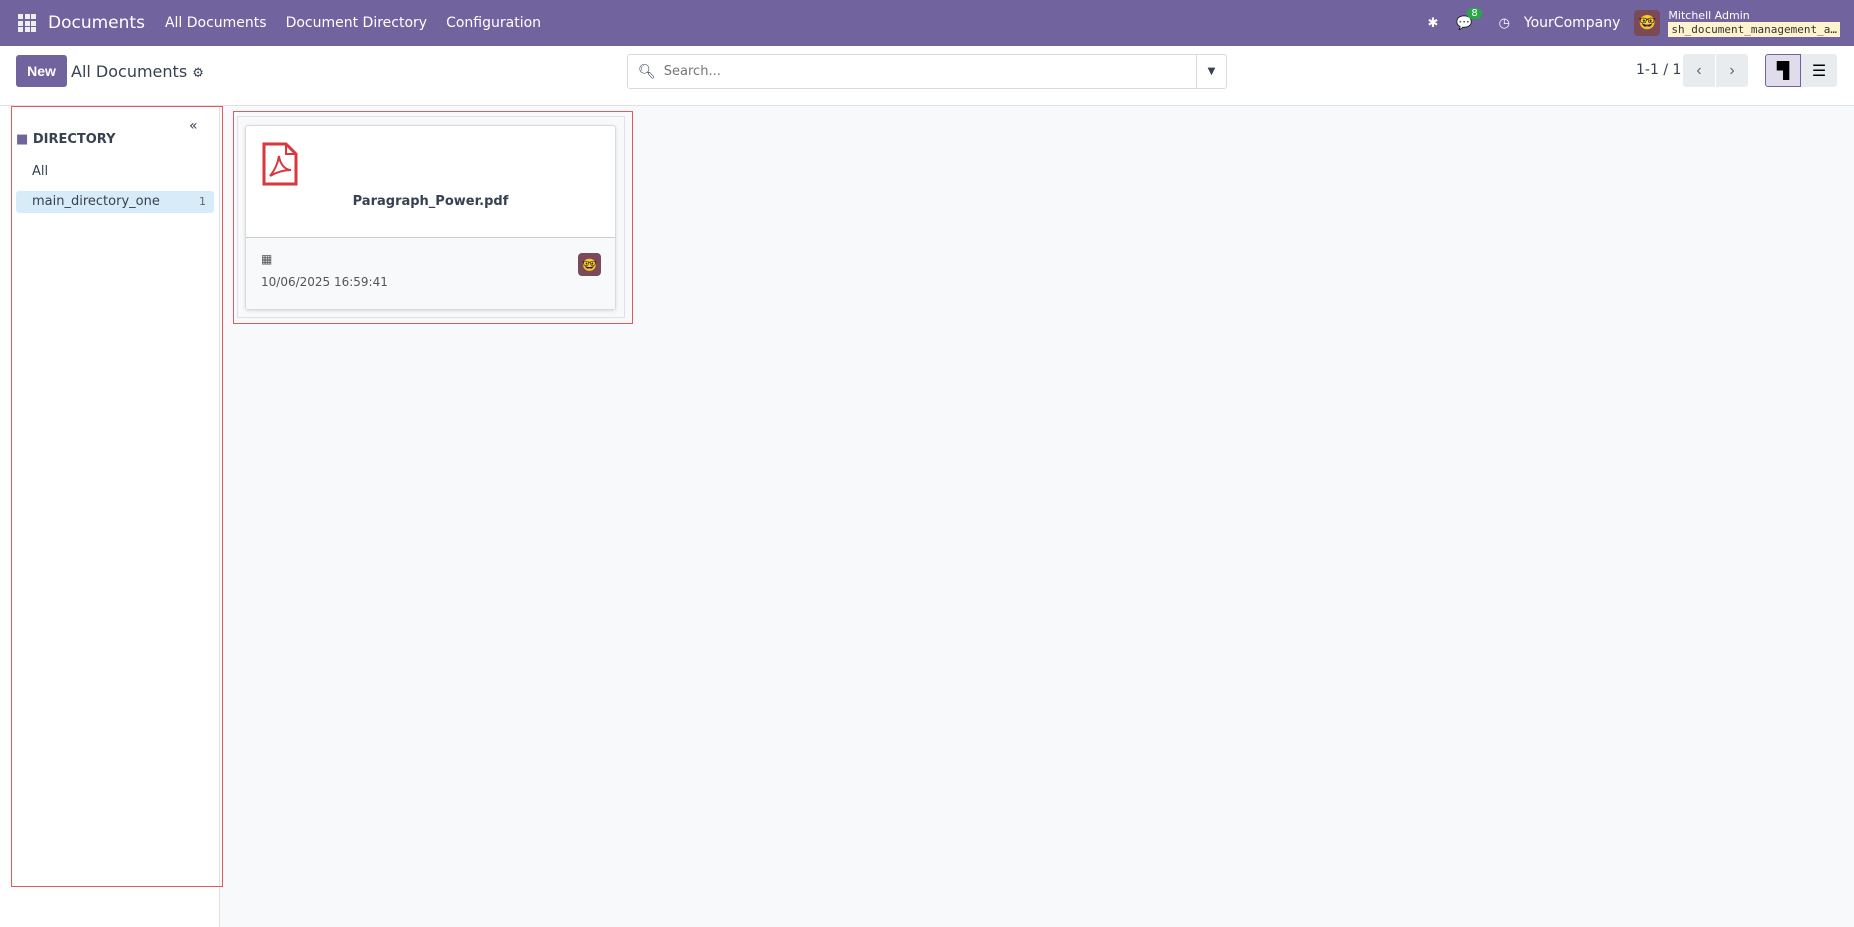 Image resolution: width=1854 pixels, height=927 pixels. What do you see at coordinates (324, 282) in the screenshot?
I see `document-date: 10/06/2025 16:59:41` at bounding box center [324, 282].